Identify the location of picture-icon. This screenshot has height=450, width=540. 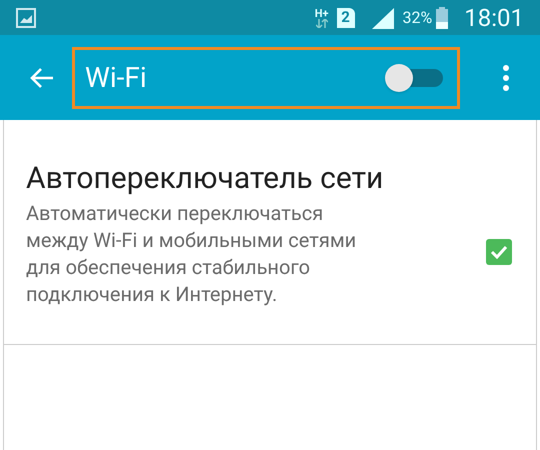
(26, 18).